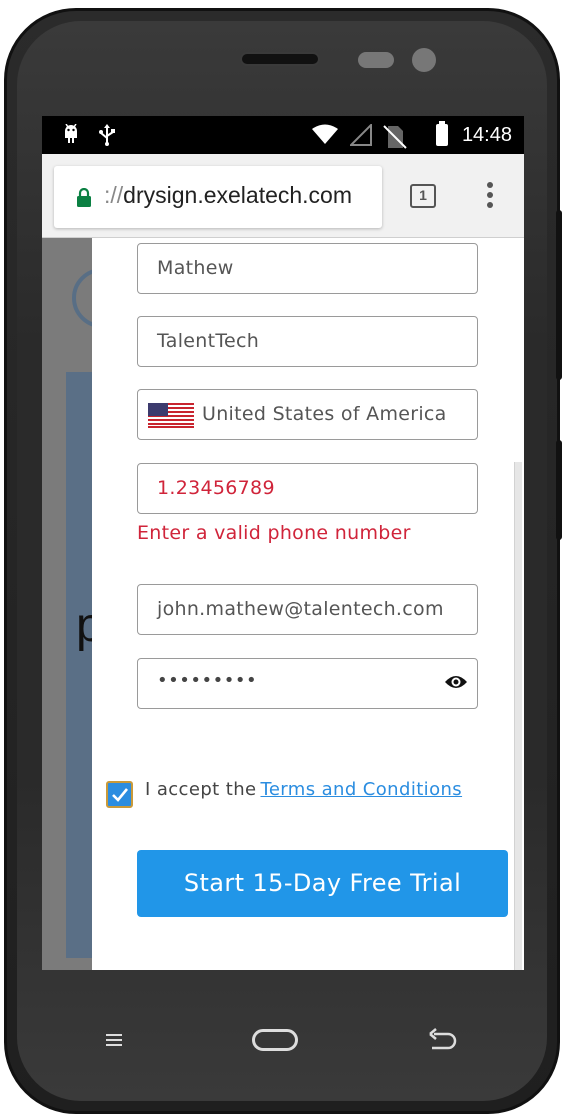 This screenshot has width=568, height=1119. Describe the element at coordinates (216, 488) in the screenshot. I see `phone-value: 1.23456789` at that location.